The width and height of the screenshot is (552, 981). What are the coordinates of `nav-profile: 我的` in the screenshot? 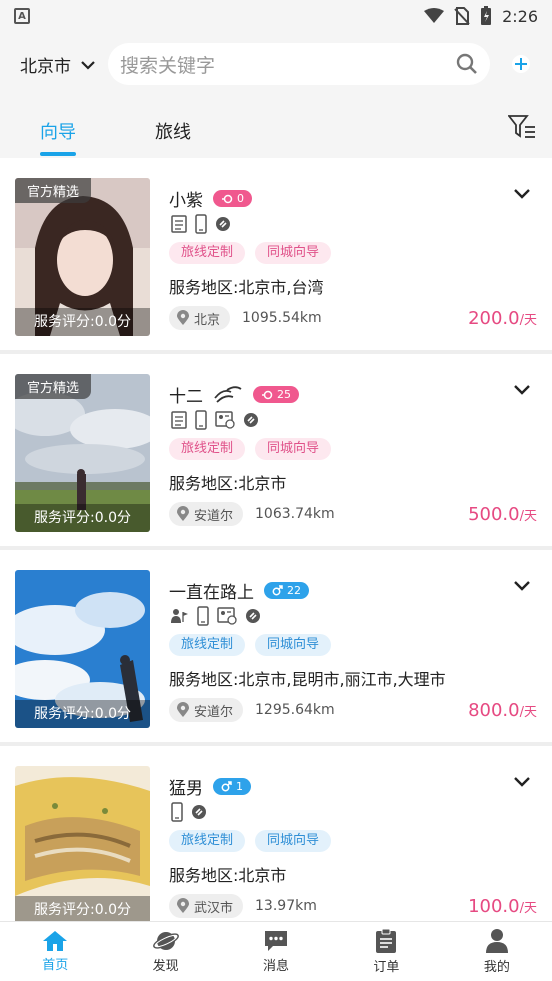 It's located at (497, 951).